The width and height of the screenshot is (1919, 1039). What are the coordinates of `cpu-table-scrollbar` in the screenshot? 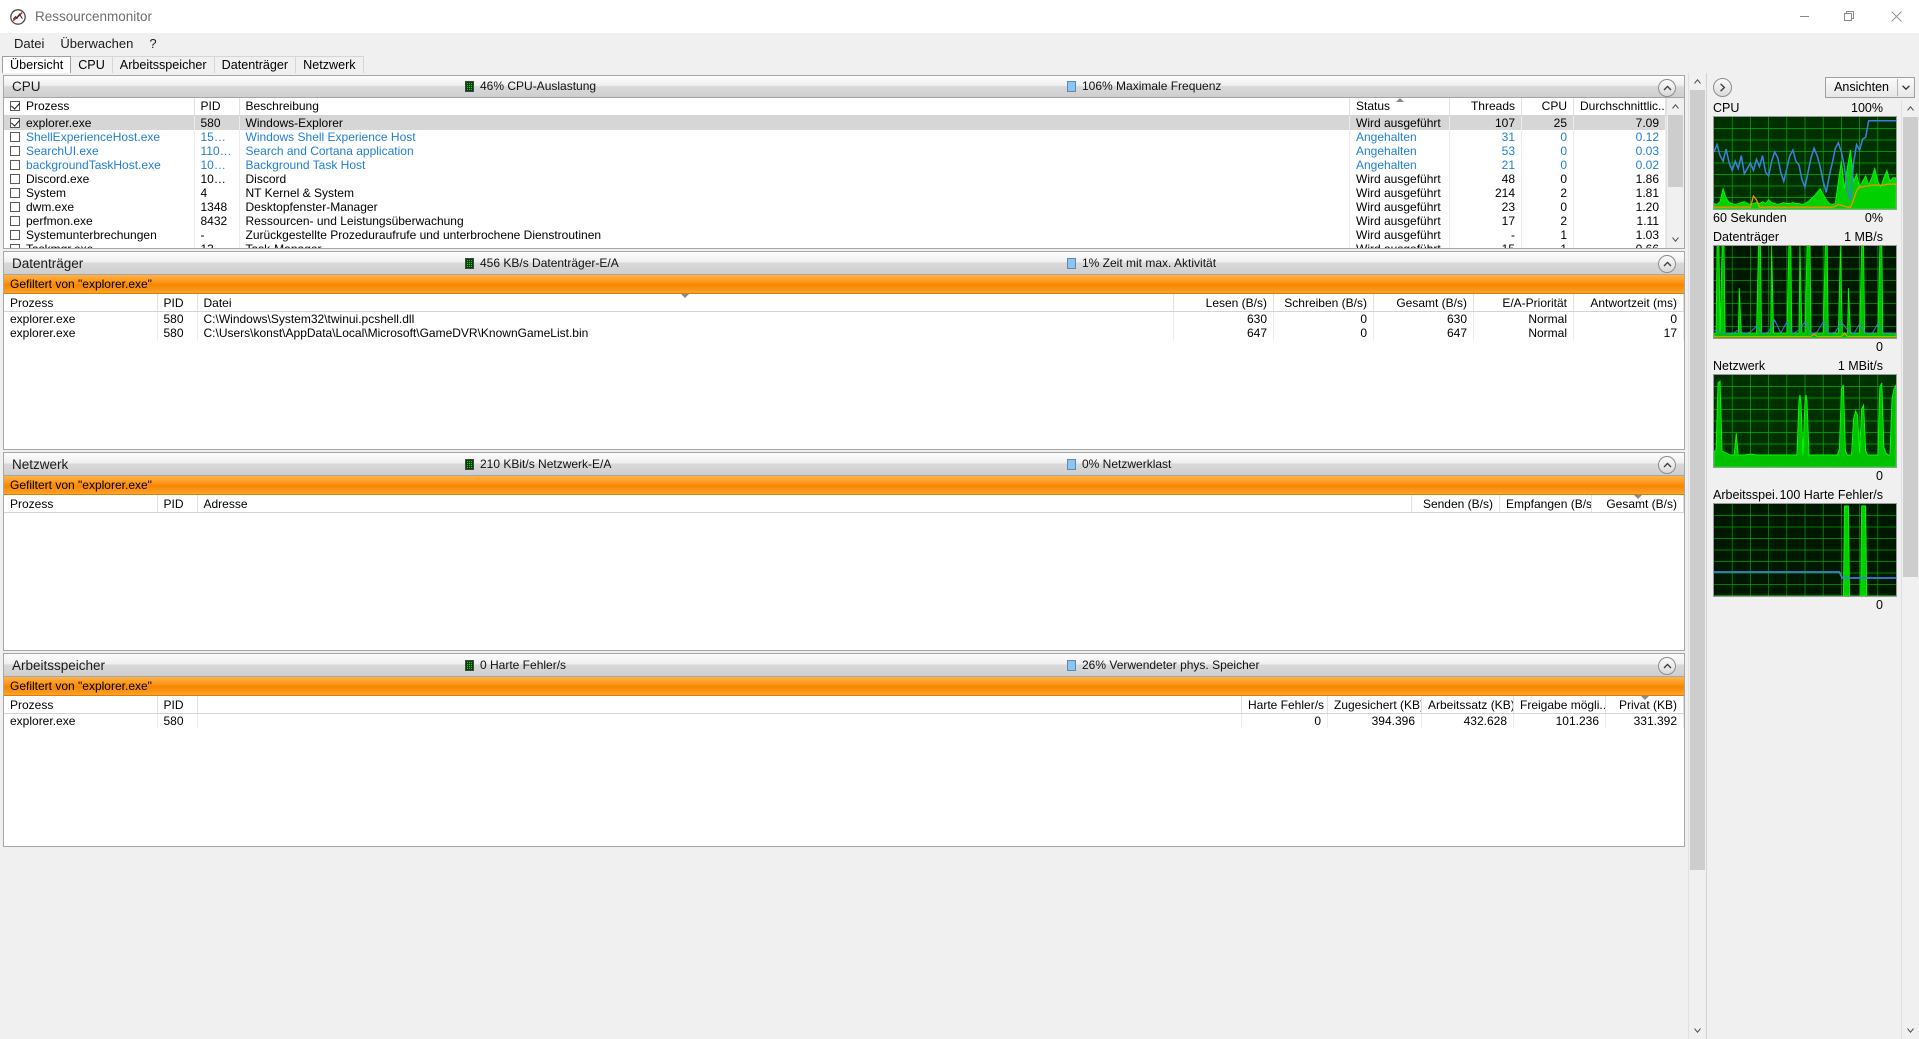 It's located at (1675, 172).